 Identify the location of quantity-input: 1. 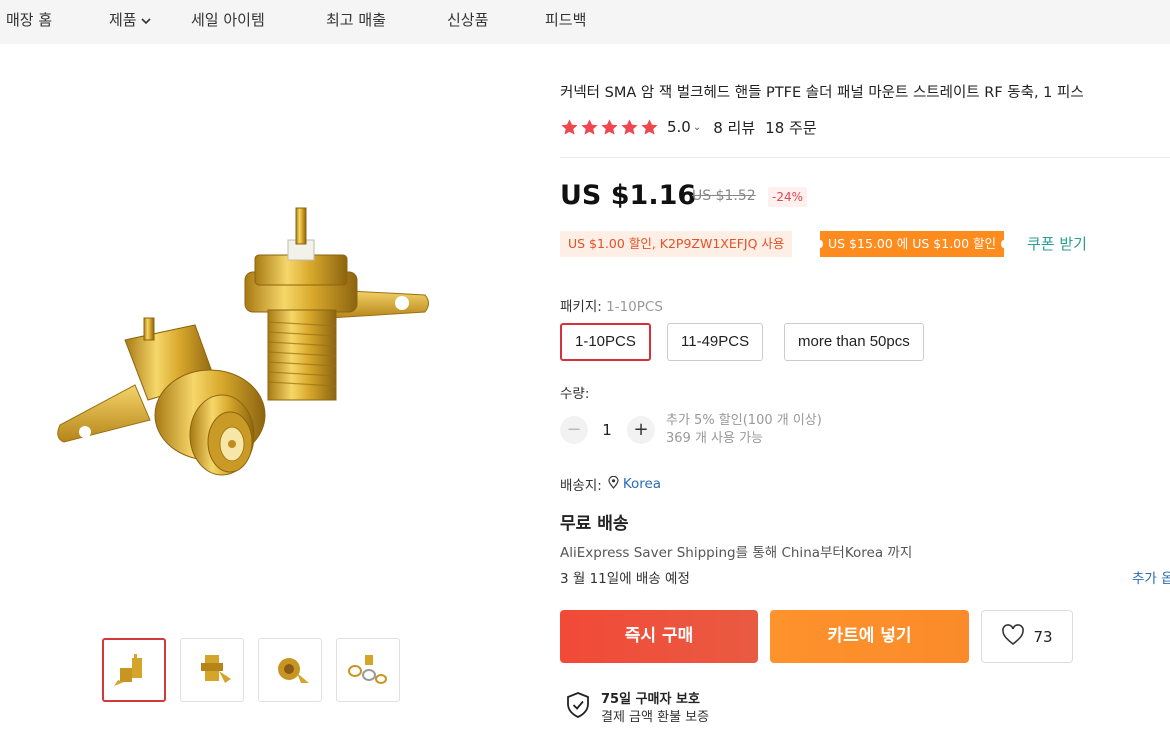
(607, 430).